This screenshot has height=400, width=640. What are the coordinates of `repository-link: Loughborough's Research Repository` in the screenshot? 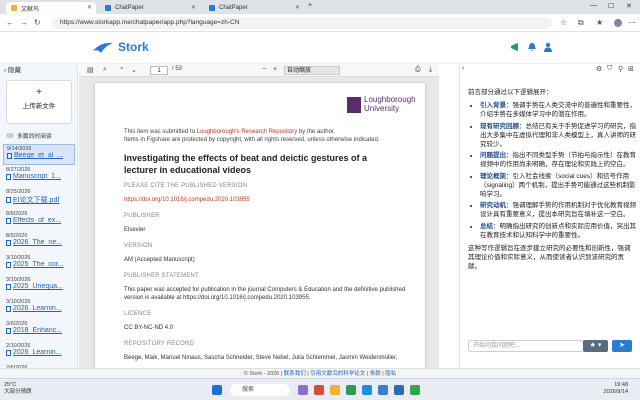 It's located at (247, 132).